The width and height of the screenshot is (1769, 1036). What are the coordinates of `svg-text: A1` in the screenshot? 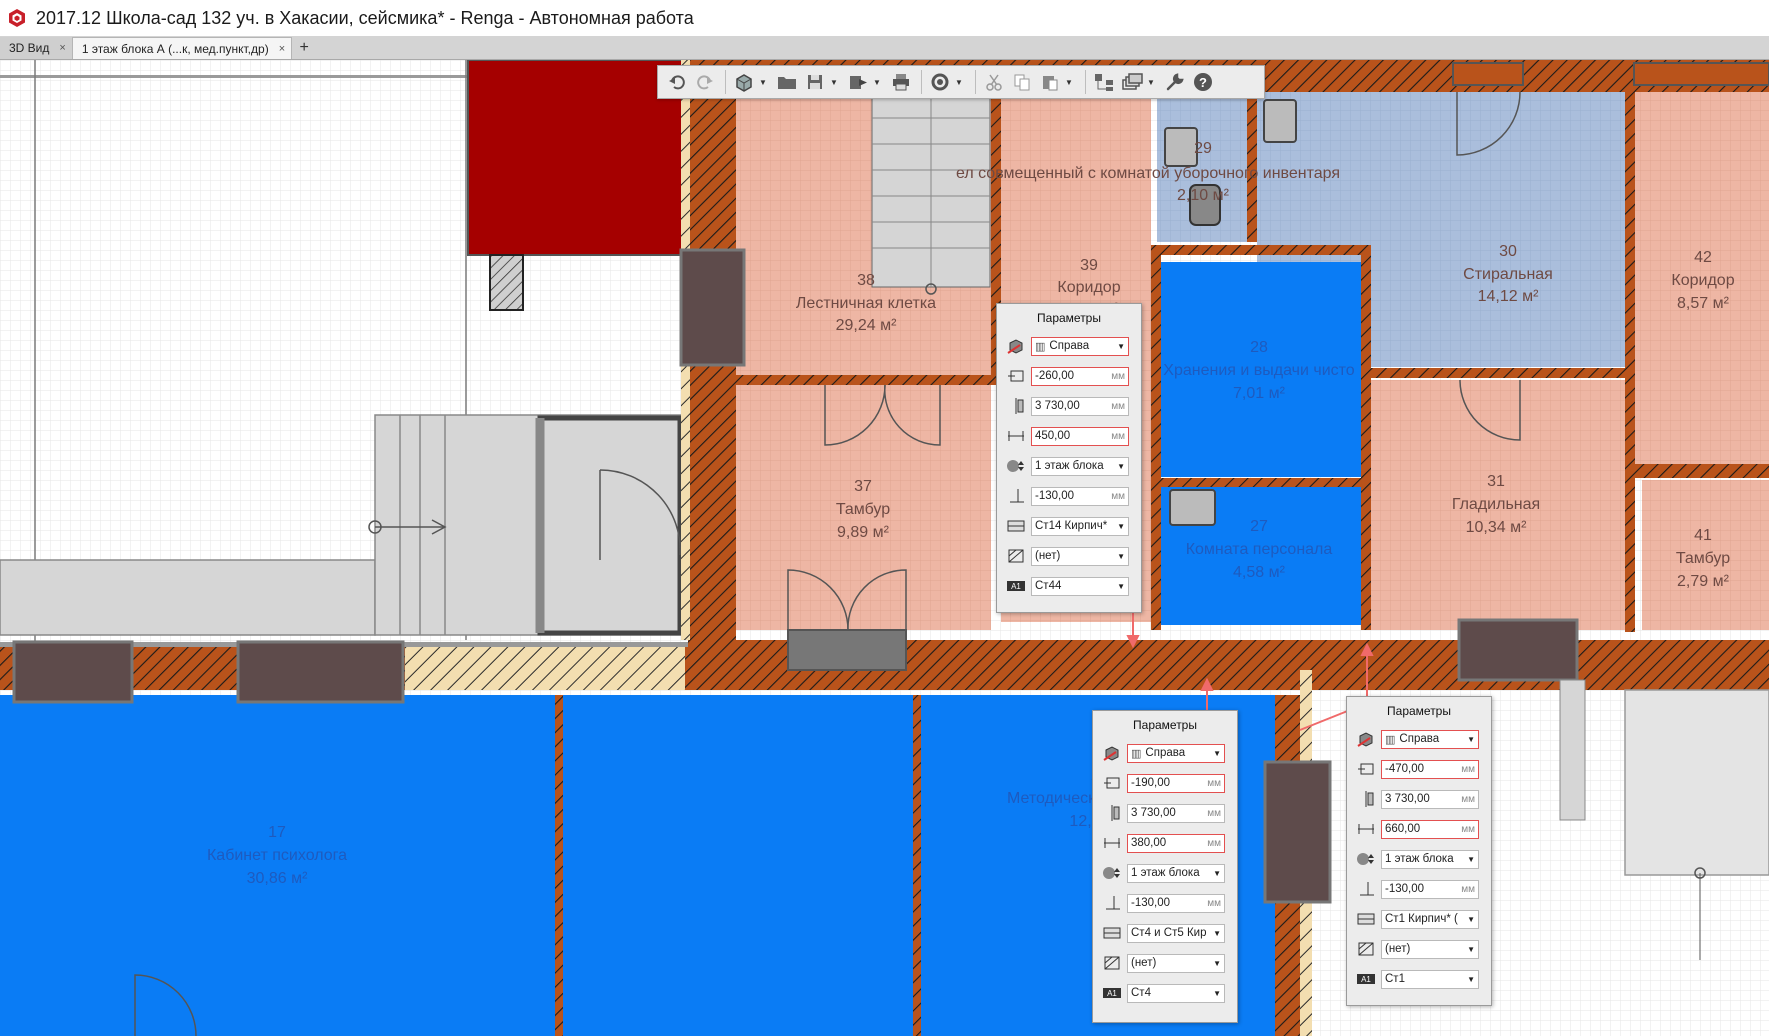 It's located at (1112, 993).